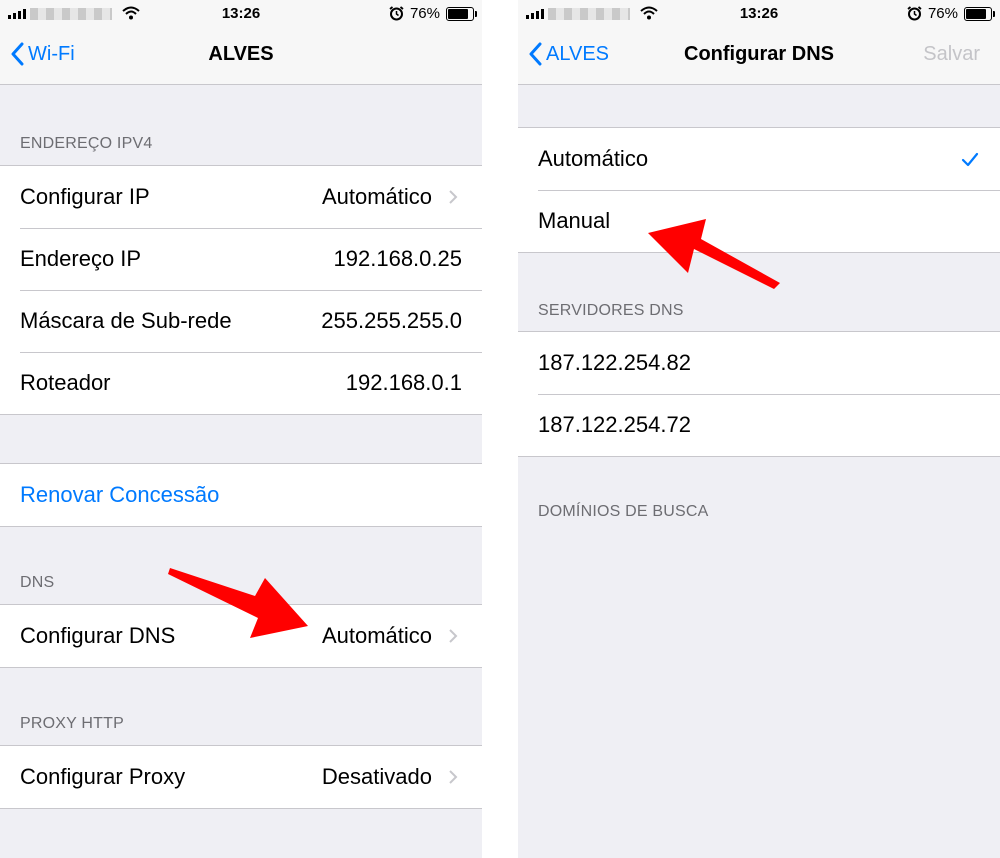 The image size is (1000, 858). Describe the element at coordinates (759, 363) in the screenshot. I see `dns-server-item: 187.122.254.82` at that location.